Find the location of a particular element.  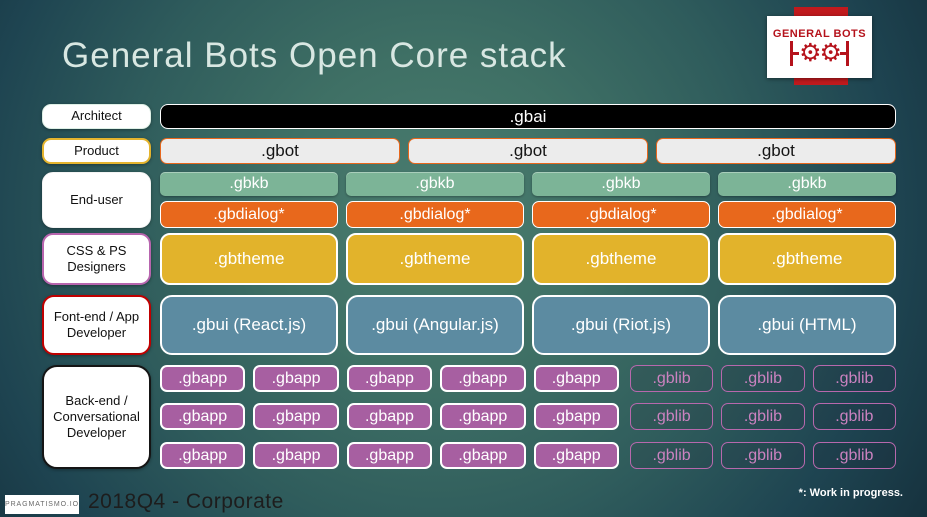

row-gbai: .gbai is located at coordinates (528, 116).